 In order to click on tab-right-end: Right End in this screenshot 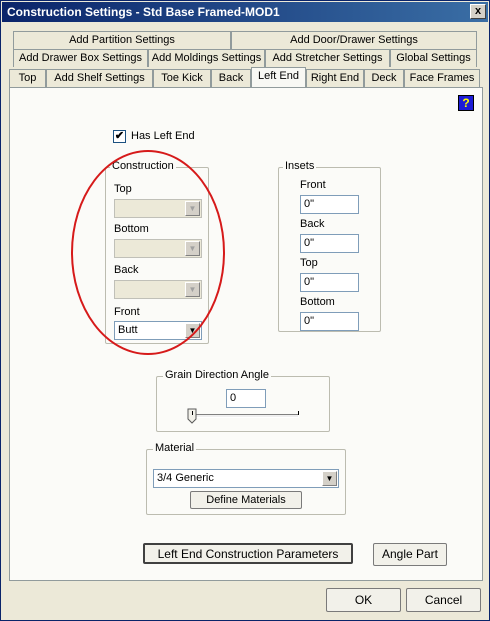, I will do `click(335, 78)`.